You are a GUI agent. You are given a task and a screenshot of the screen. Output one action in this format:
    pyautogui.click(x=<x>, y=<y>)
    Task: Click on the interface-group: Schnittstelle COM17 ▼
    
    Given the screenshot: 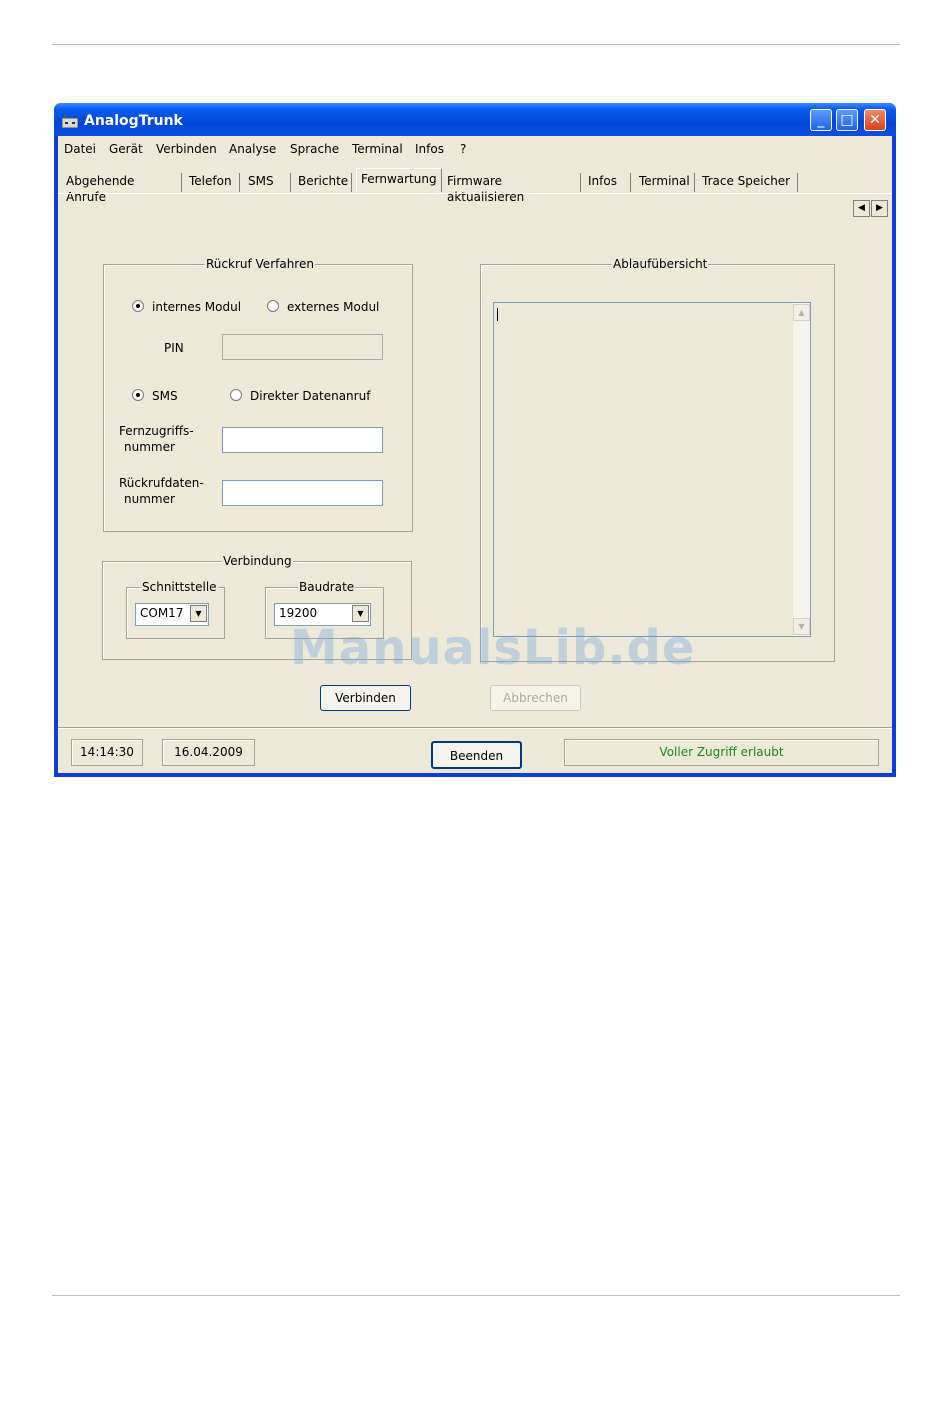 What is the action you would take?
    pyautogui.click(x=175, y=609)
    